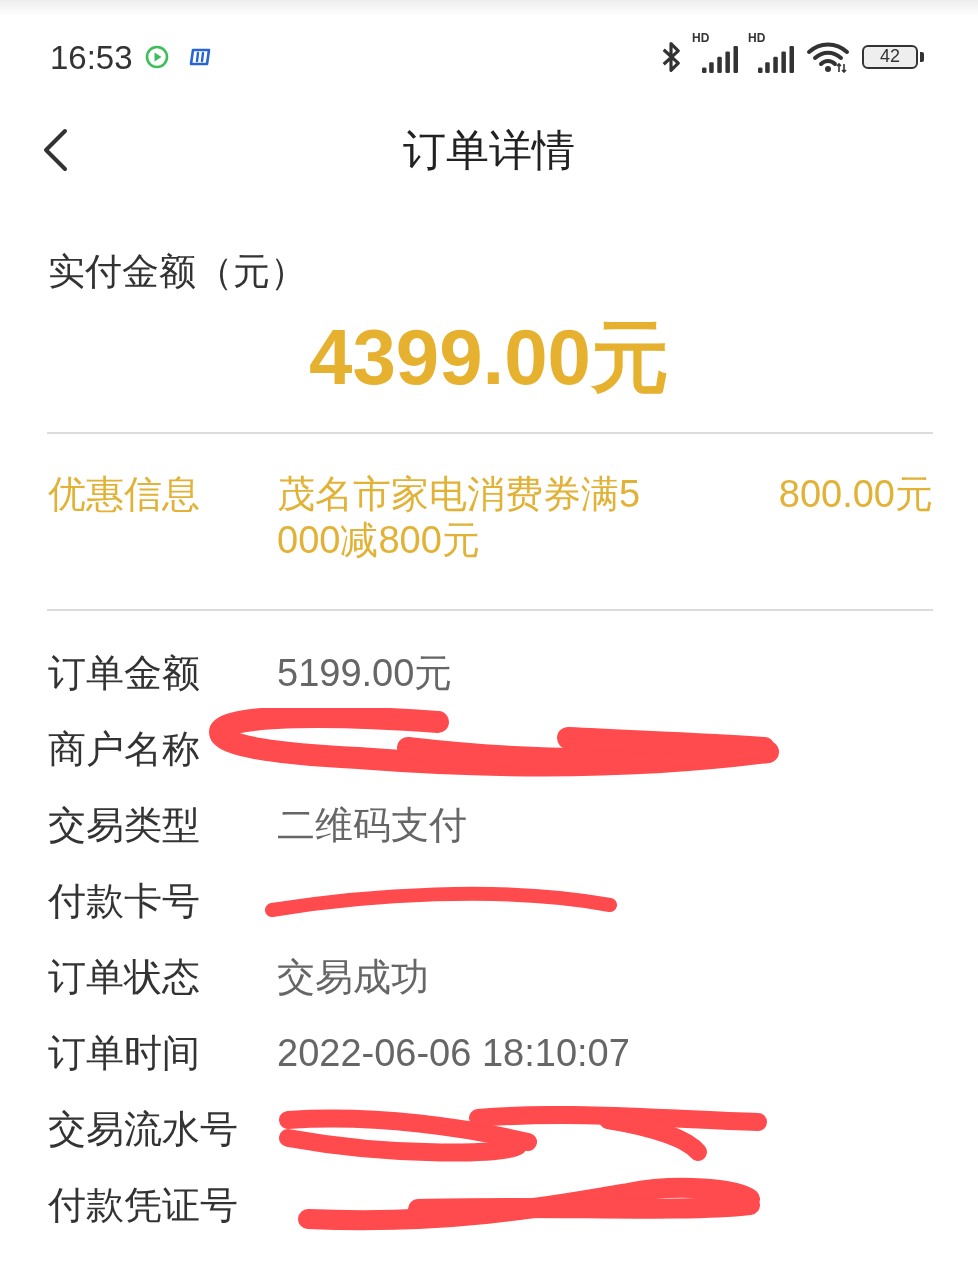 Image resolution: width=978 pixels, height=1280 pixels. Describe the element at coordinates (156, 57) in the screenshot. I see `play-circle-icon` at that location.